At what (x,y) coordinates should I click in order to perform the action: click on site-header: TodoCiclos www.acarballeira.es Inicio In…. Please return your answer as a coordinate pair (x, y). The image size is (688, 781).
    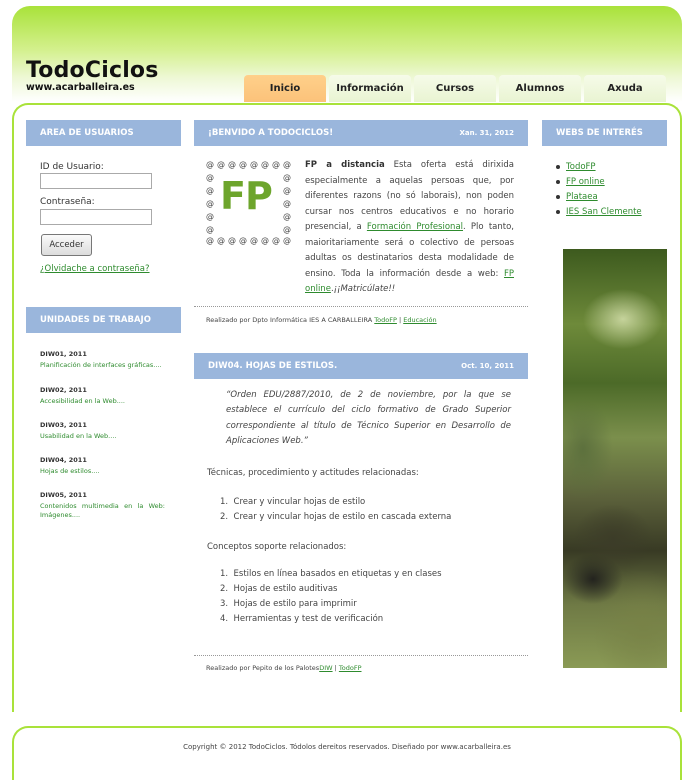
    Looking at the image, I should click on (347, 54).